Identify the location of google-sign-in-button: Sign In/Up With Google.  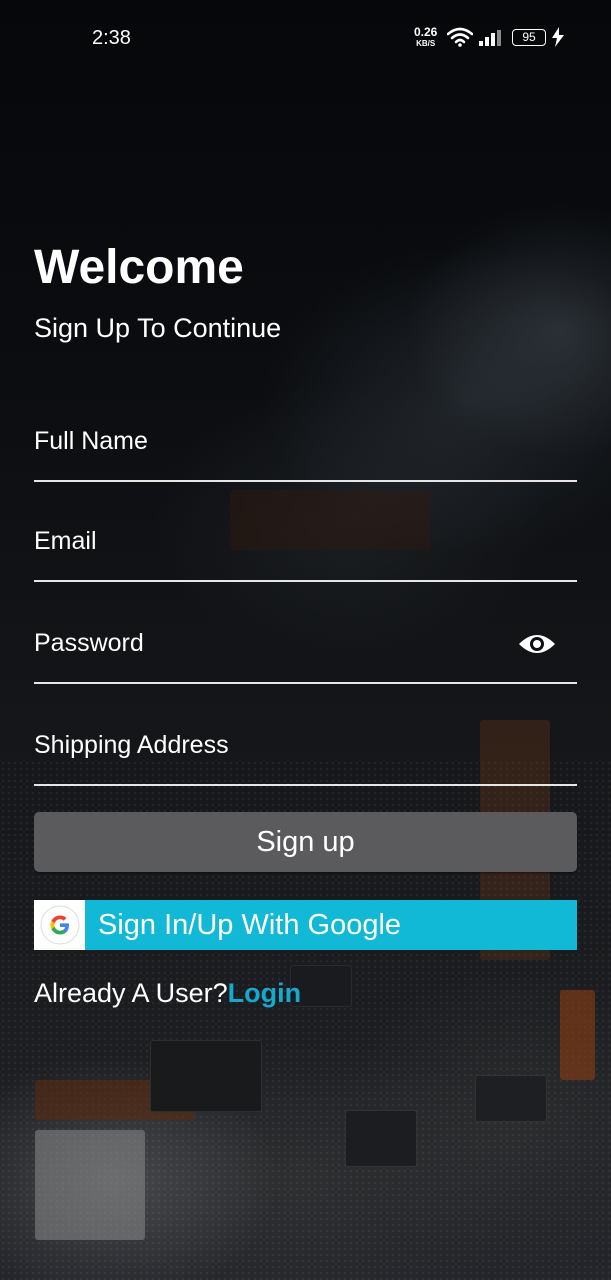
(305, 925).